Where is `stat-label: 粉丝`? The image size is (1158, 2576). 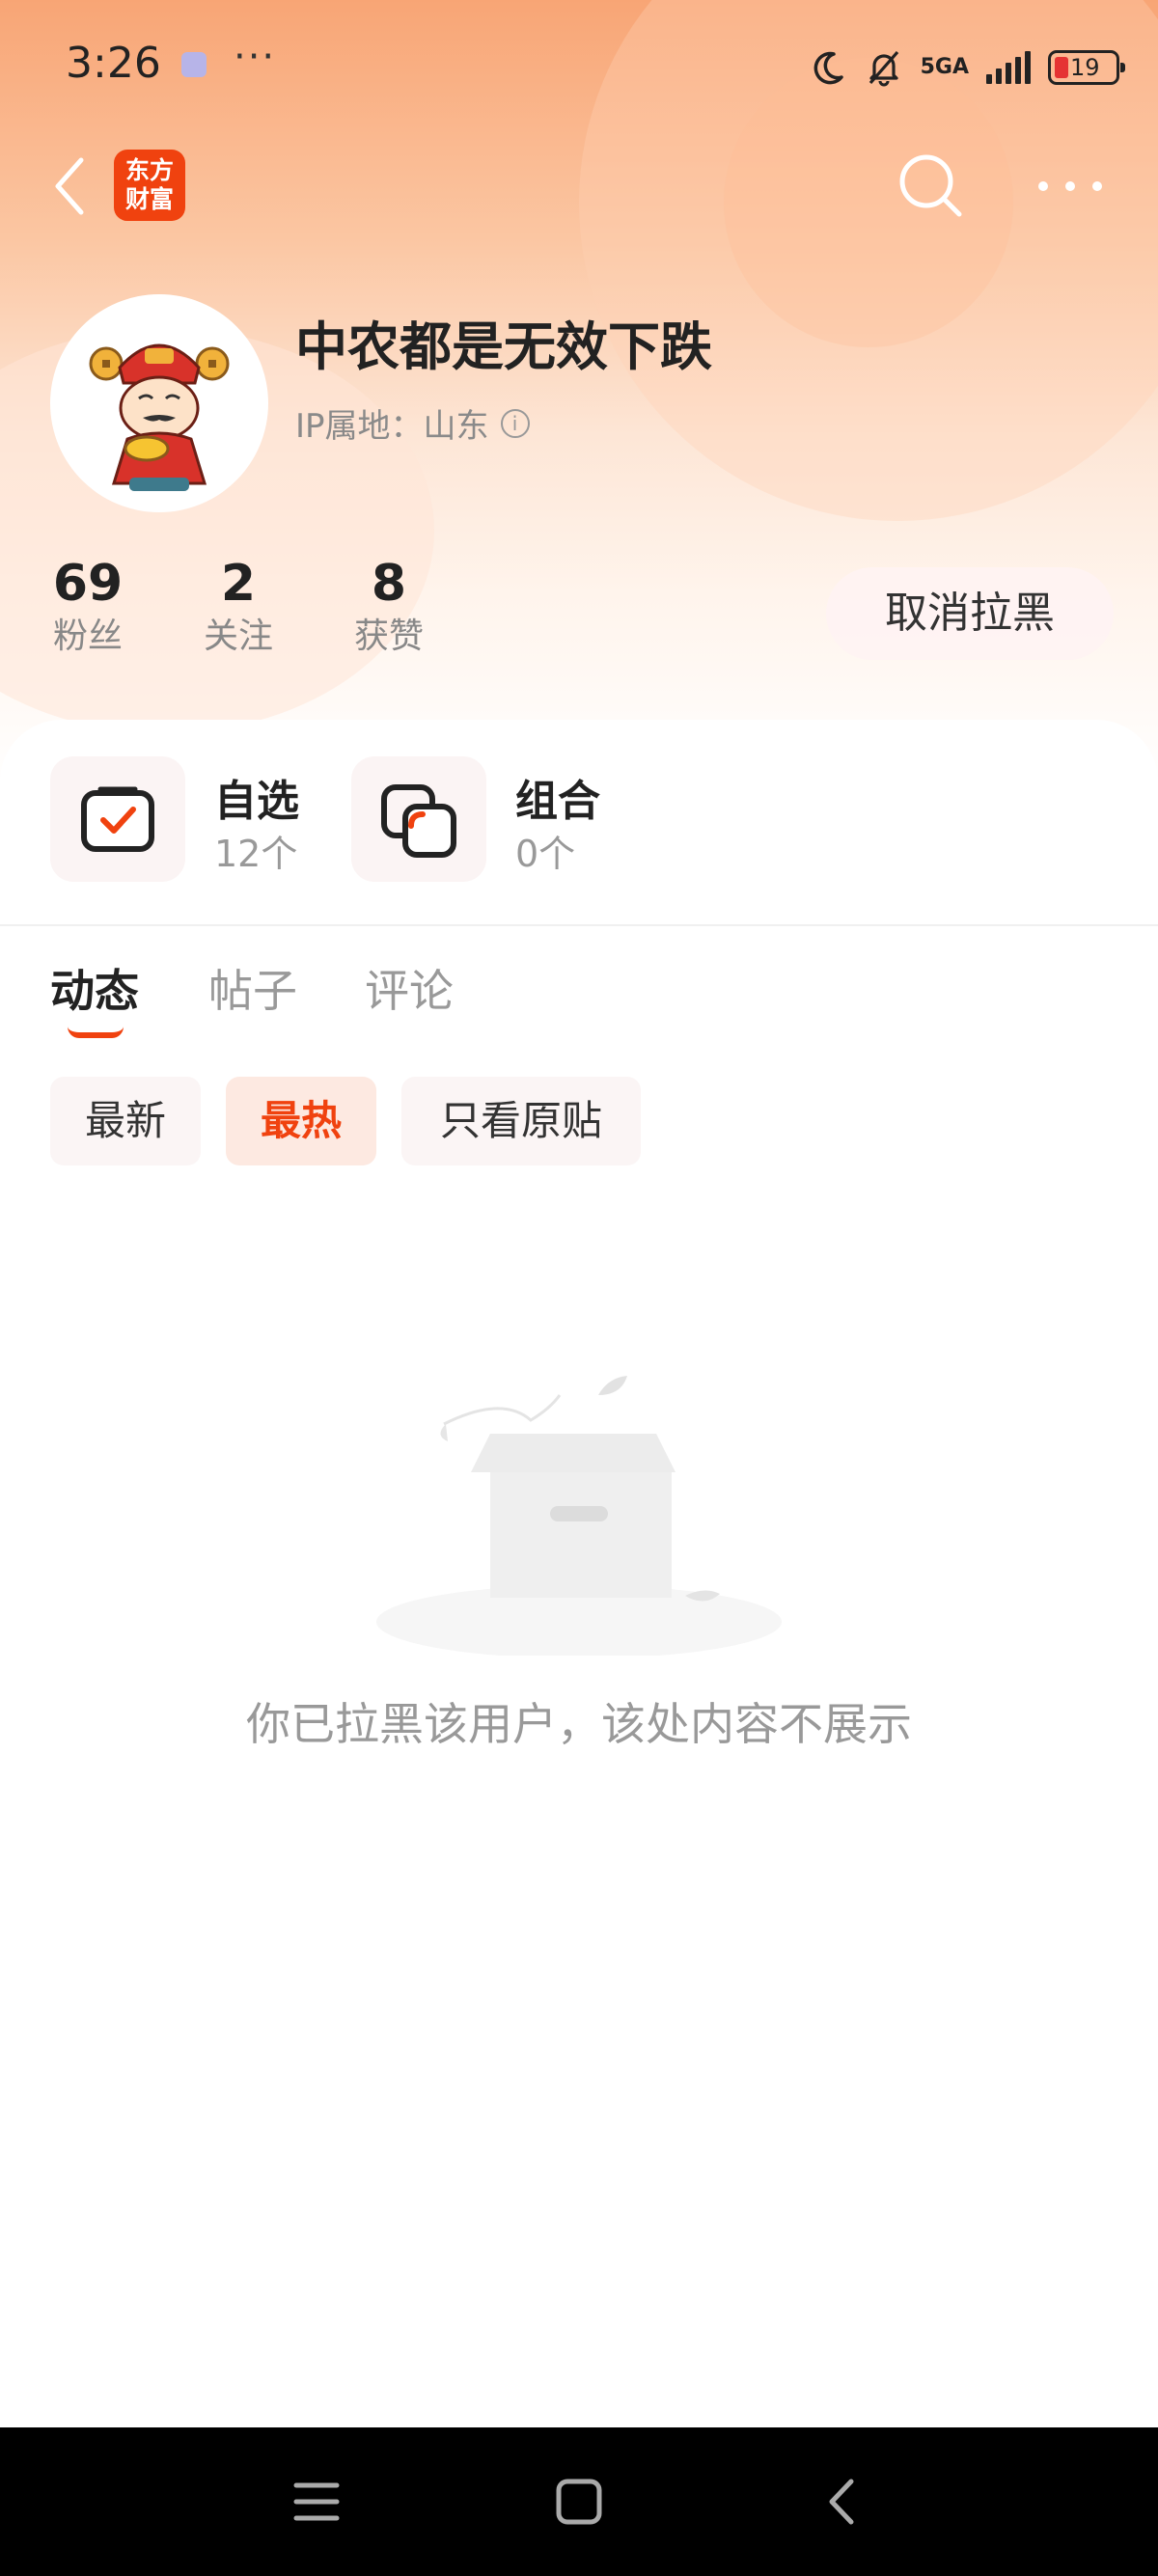 stat-label: 粉丝 is located at coordinates (87, 636).